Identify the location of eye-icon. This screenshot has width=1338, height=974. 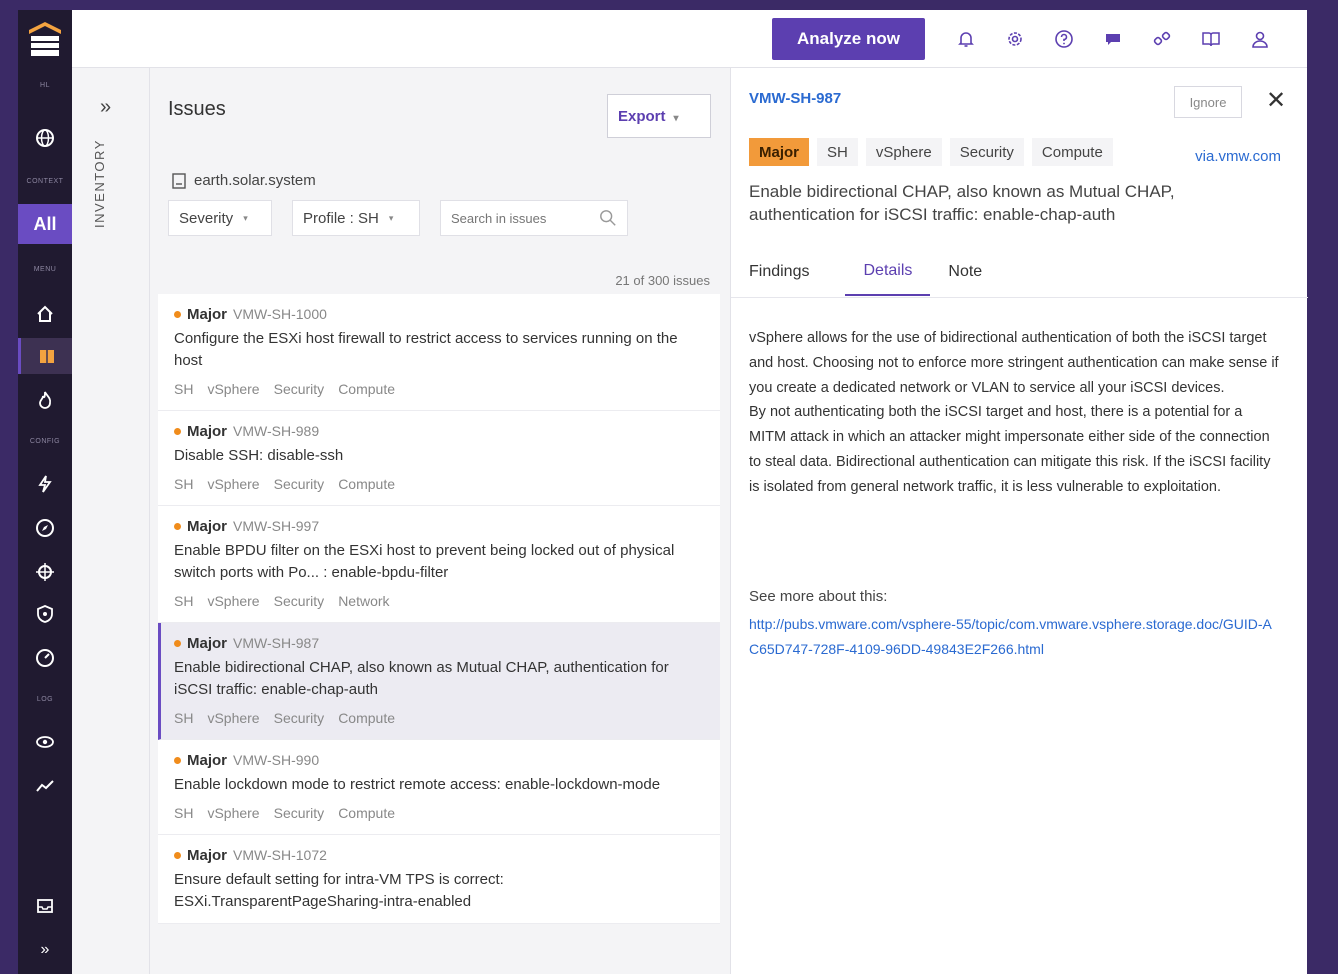
(45, 742).